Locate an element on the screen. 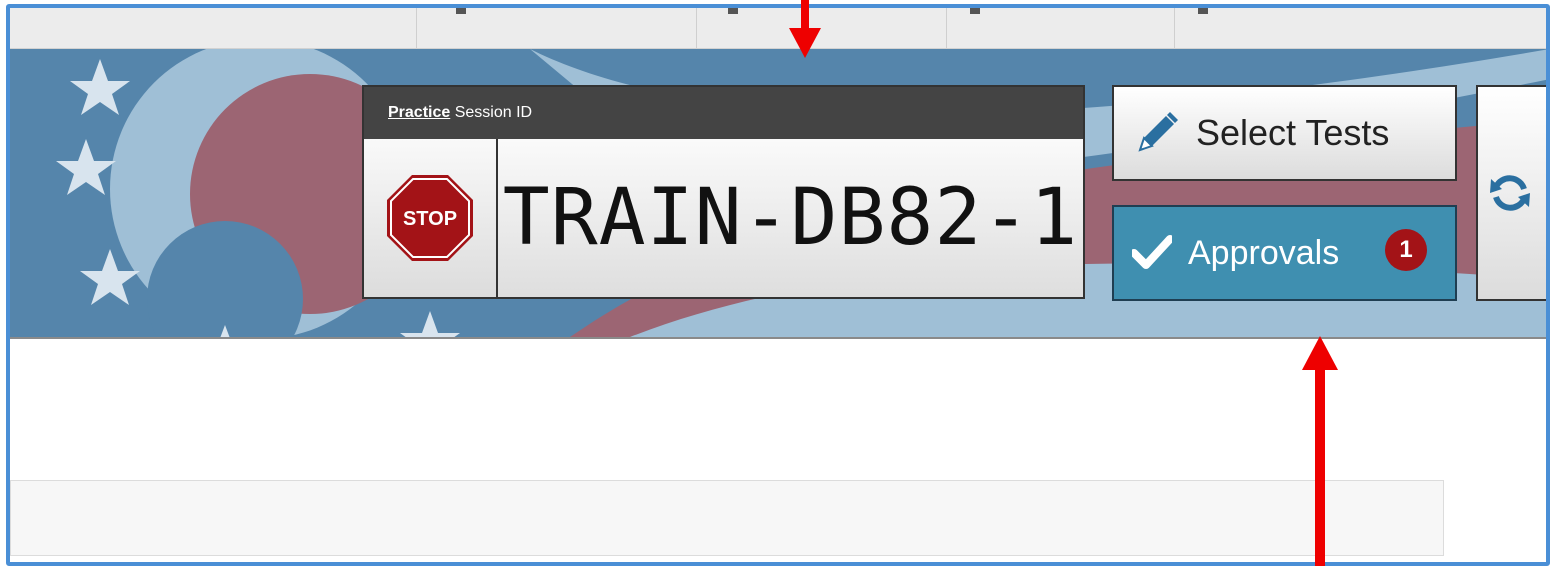  approvals-button: Approvals 1 is located at coordinates (1284, 253).